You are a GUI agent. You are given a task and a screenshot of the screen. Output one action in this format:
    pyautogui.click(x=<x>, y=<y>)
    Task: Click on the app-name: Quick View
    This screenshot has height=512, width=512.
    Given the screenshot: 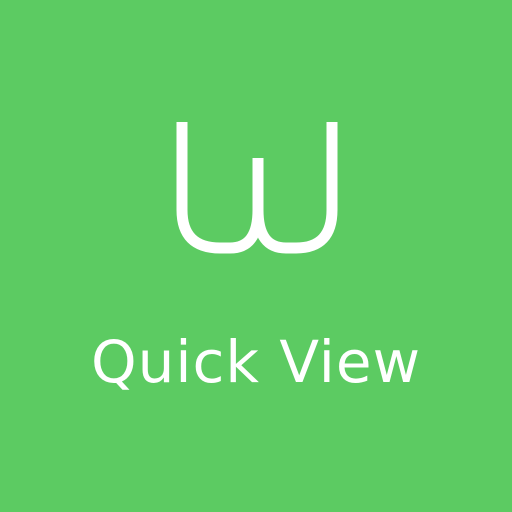 What is the action you would take?
    pyautogui.click(x=256, y=362)
    